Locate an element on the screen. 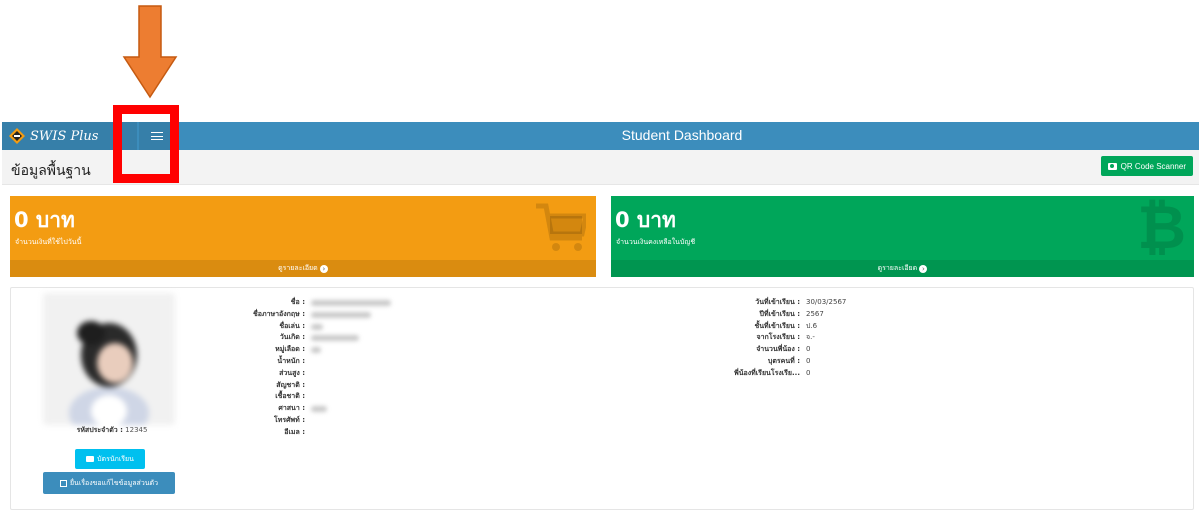  info-label: จากโรงเรียน : is located at coordinates (778, 337).